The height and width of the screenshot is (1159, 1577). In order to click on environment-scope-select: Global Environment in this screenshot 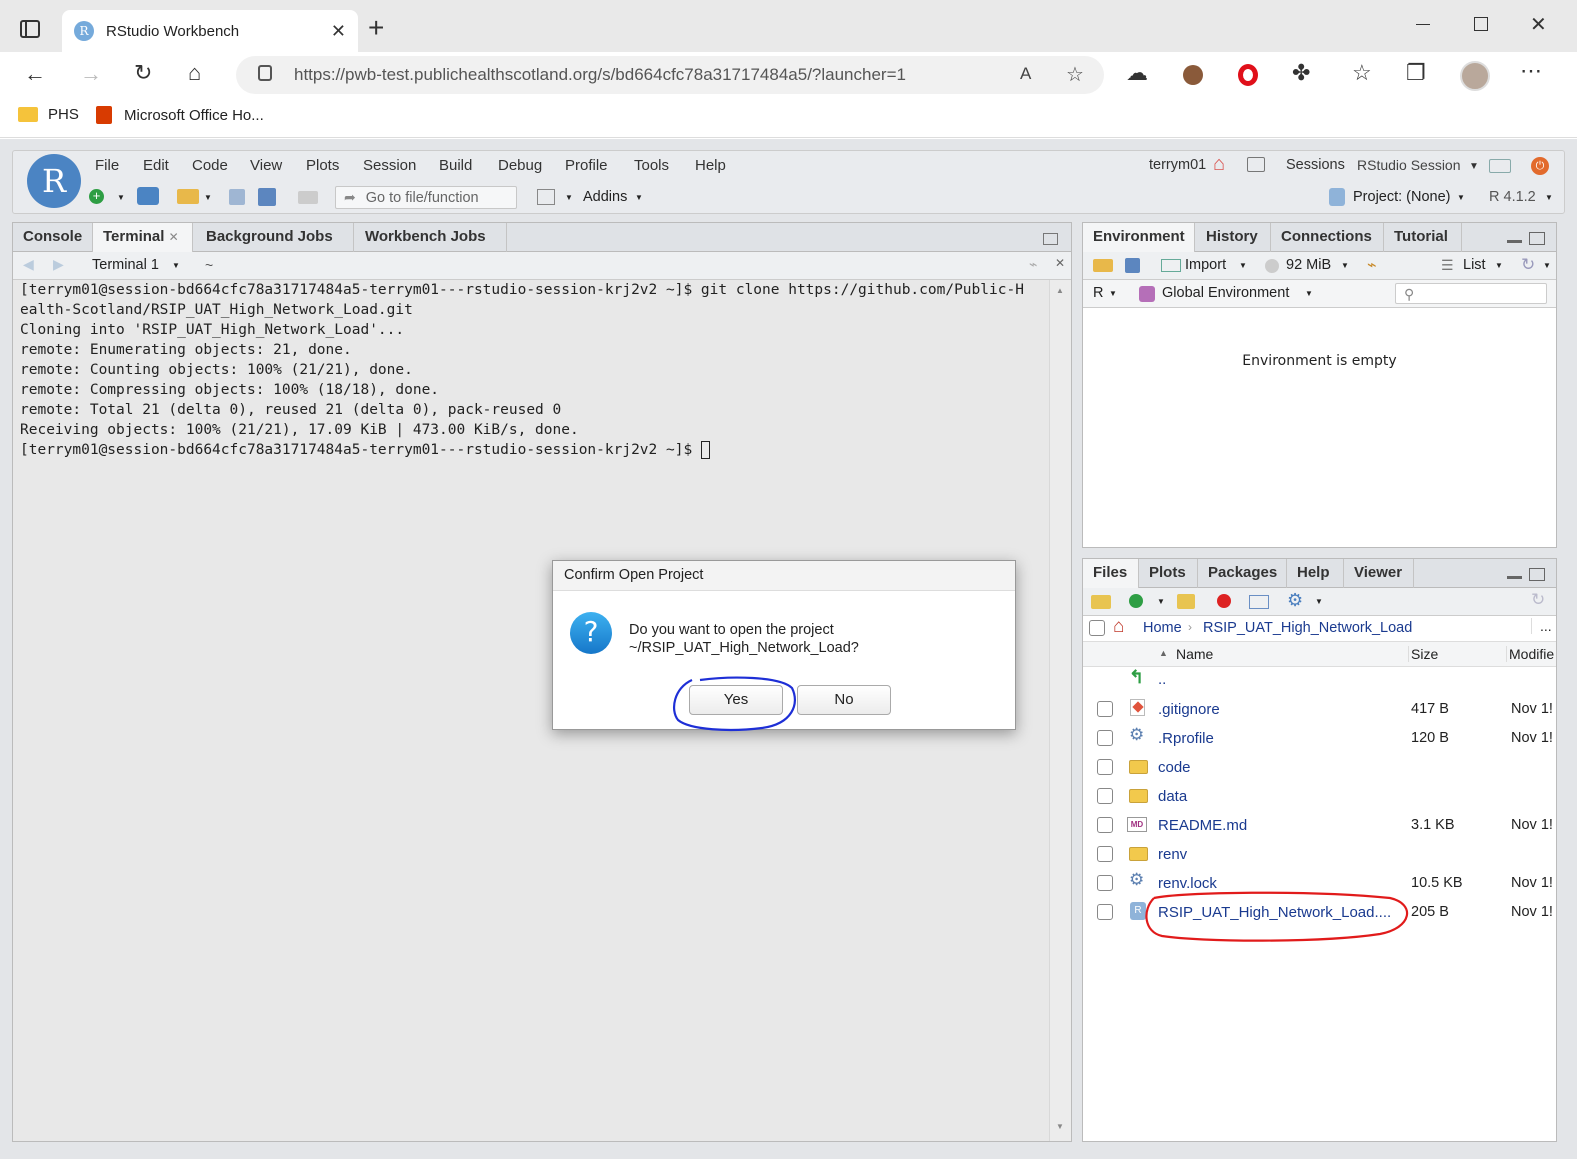, I will do `click(1225, 293)`.